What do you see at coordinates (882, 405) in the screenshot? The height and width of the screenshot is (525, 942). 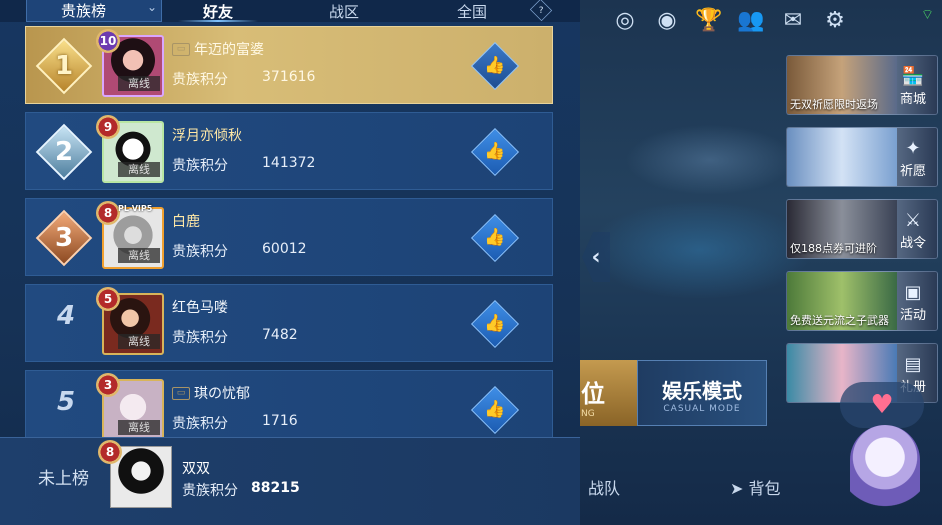 I see `heart-icon: ♥` at bounding box center [882, 405].